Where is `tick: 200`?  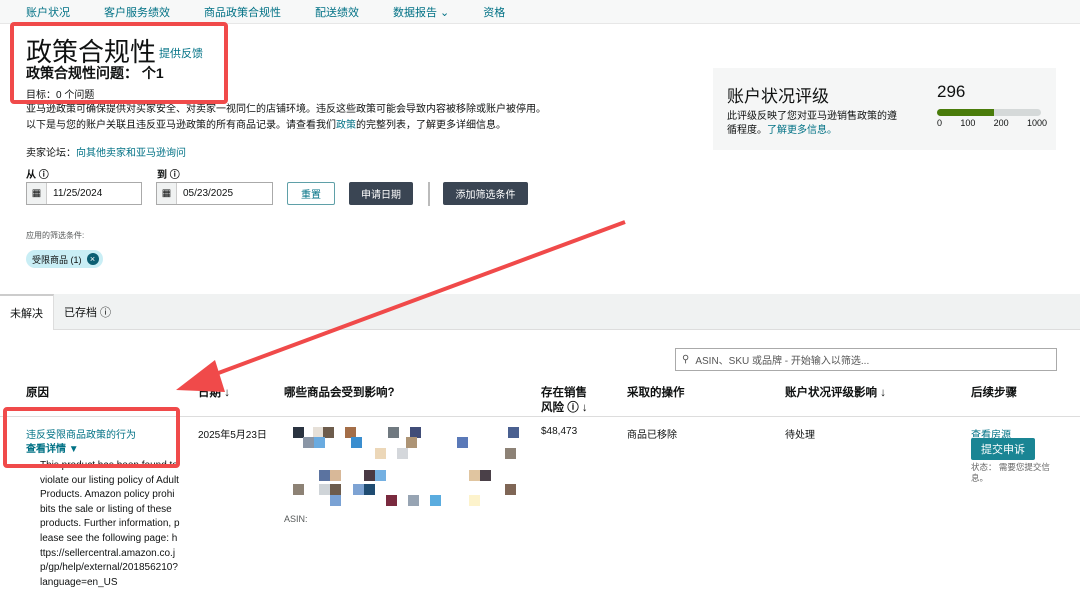
tick: 200 is located at coordinates (1001, 123).